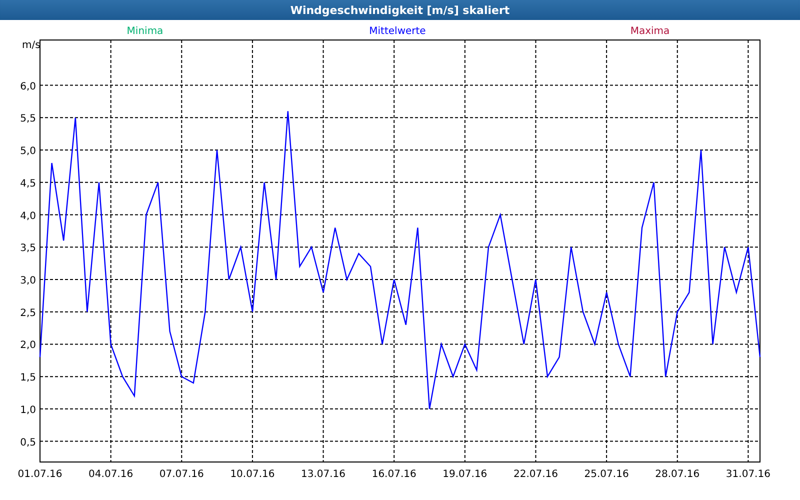  I want to click on x-tick-label: 10.07.16, so click(252, 474).